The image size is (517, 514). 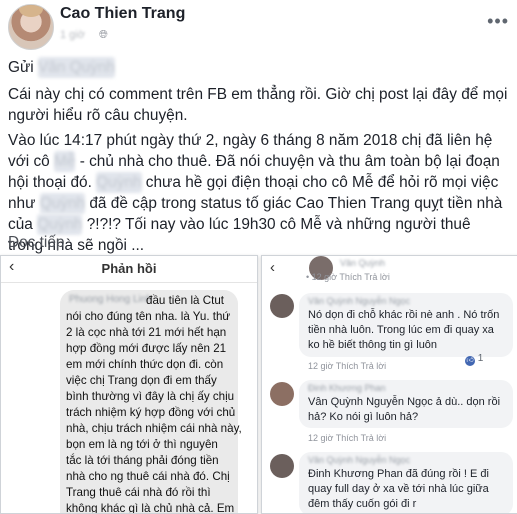 I want to click on redacted-name: Vân Quỳnh, so click(x=76, y=67).